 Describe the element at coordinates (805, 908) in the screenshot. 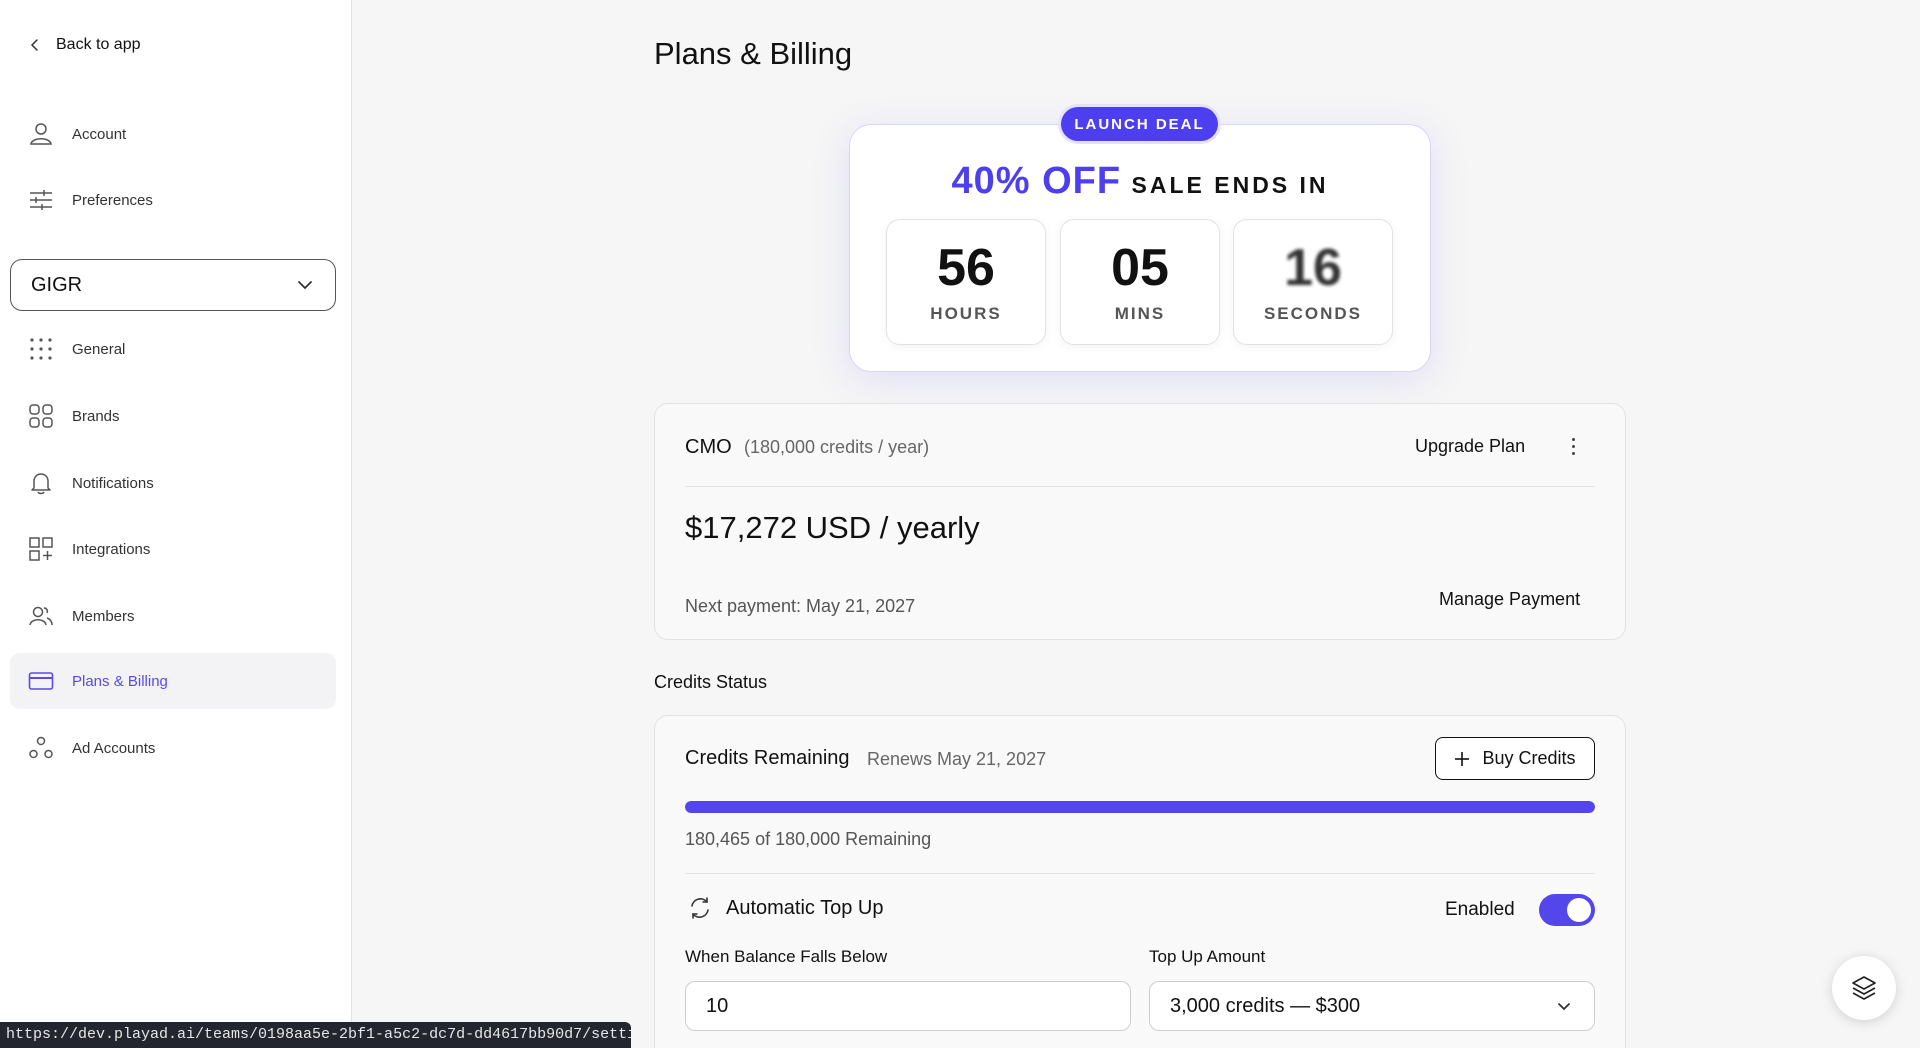

I see `automatic-top-up-title: Automatic Top Up` at that location.